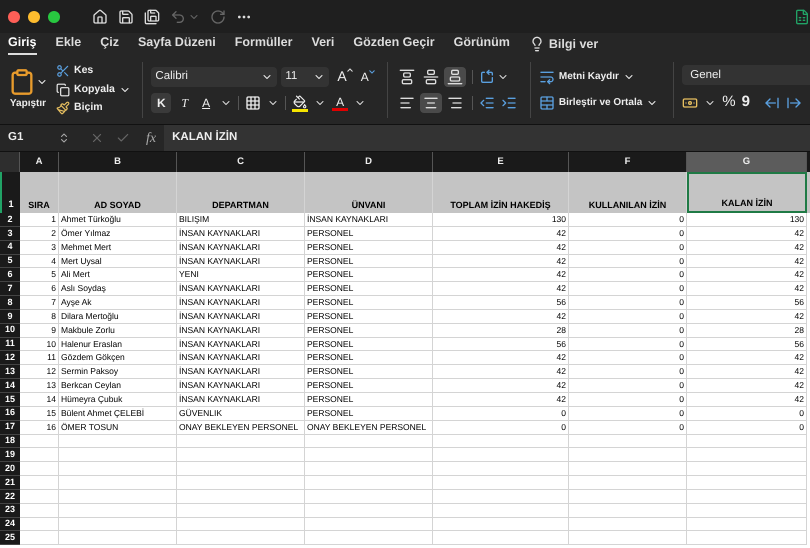 This screenshot has width=810, height=548. I want to click on minimize-window-button, so click(34, 16).